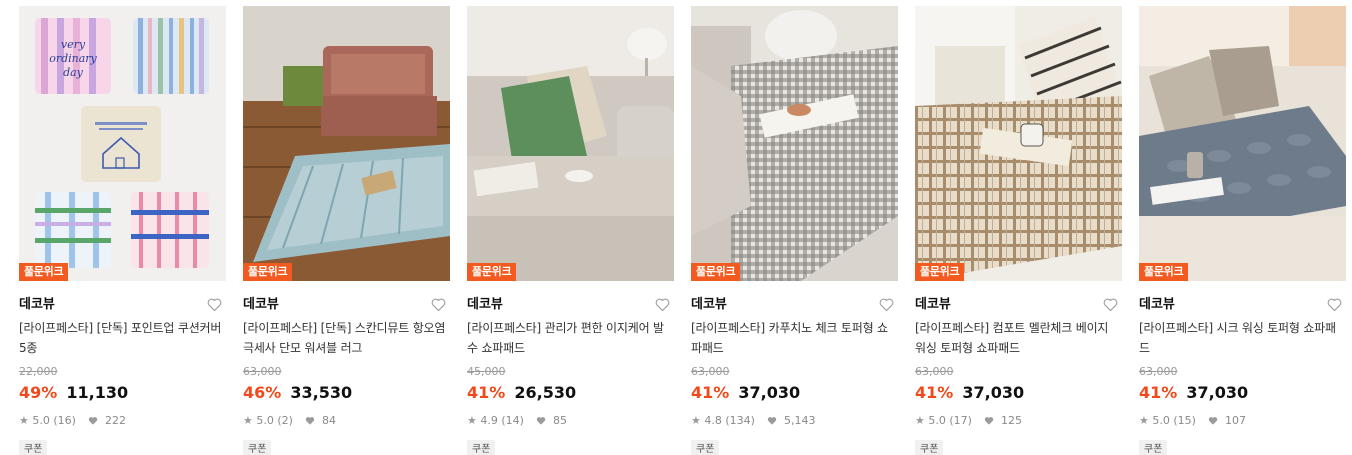  Describe the element at coordinates (545, 392) in the screenshot. I see `sale-price: 26,530` at that location.